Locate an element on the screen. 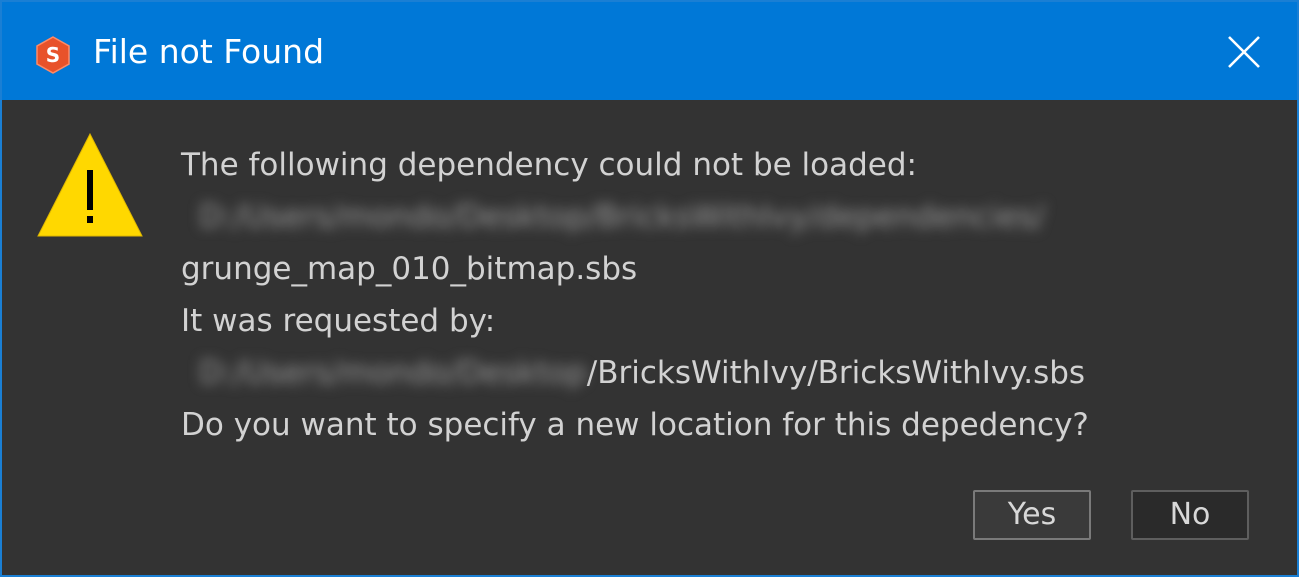 The width and height of the screenshot is (1299, 577). no-button: No is located at coordinates (1190, 515).